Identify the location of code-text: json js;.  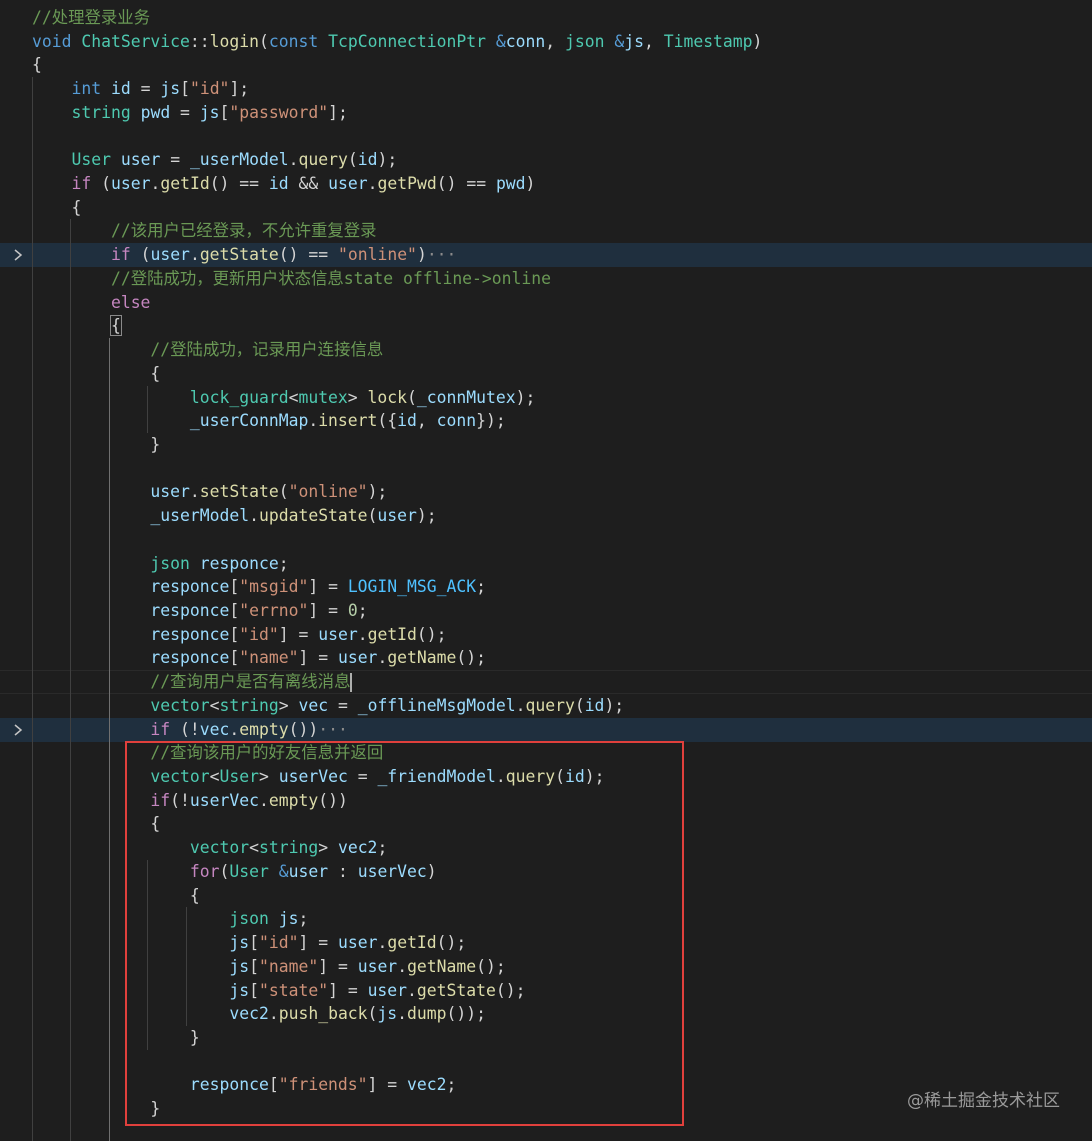
(170, 919).